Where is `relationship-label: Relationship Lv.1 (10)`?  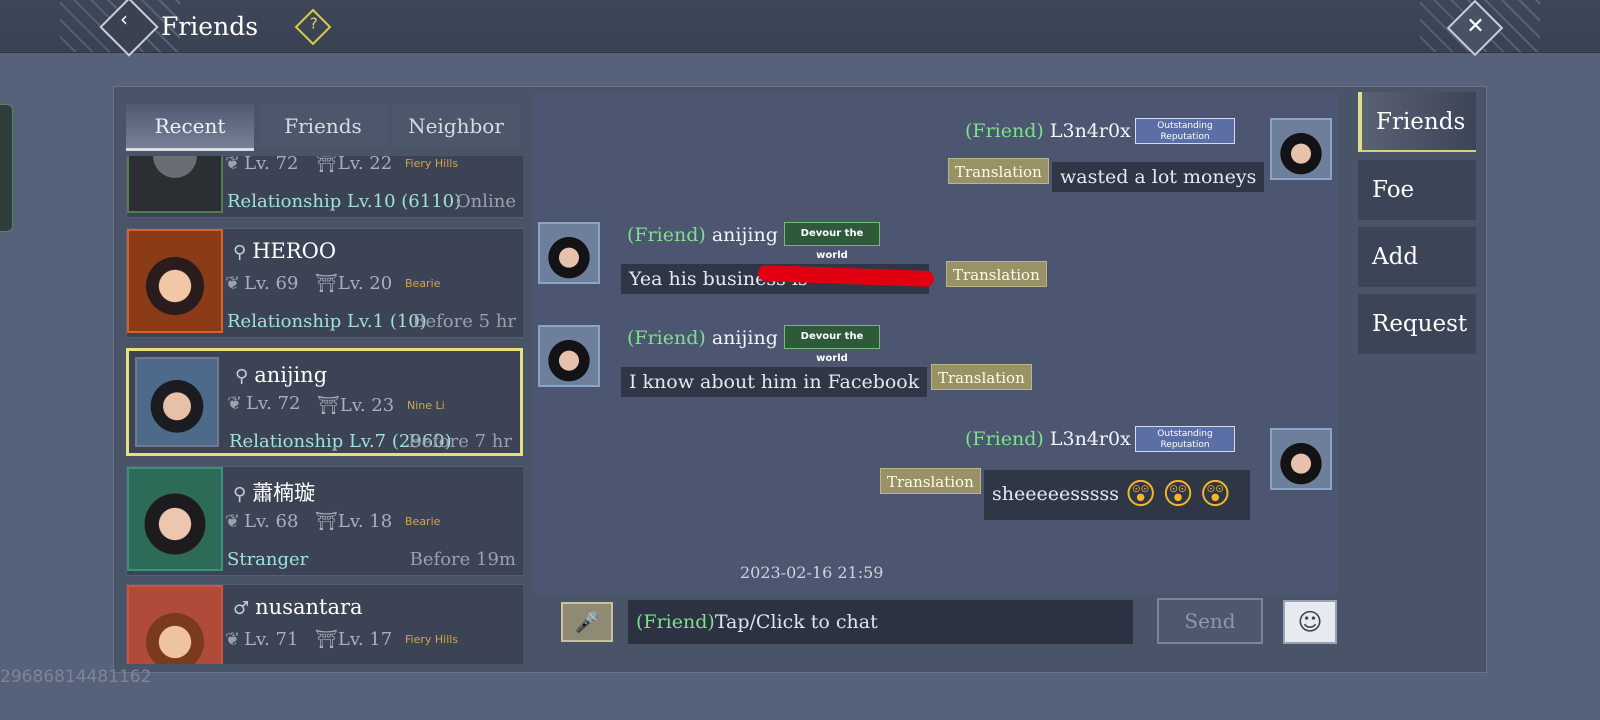 relationship-label: Relationship Lv.1 (10) is located at coordinates (327, 321).